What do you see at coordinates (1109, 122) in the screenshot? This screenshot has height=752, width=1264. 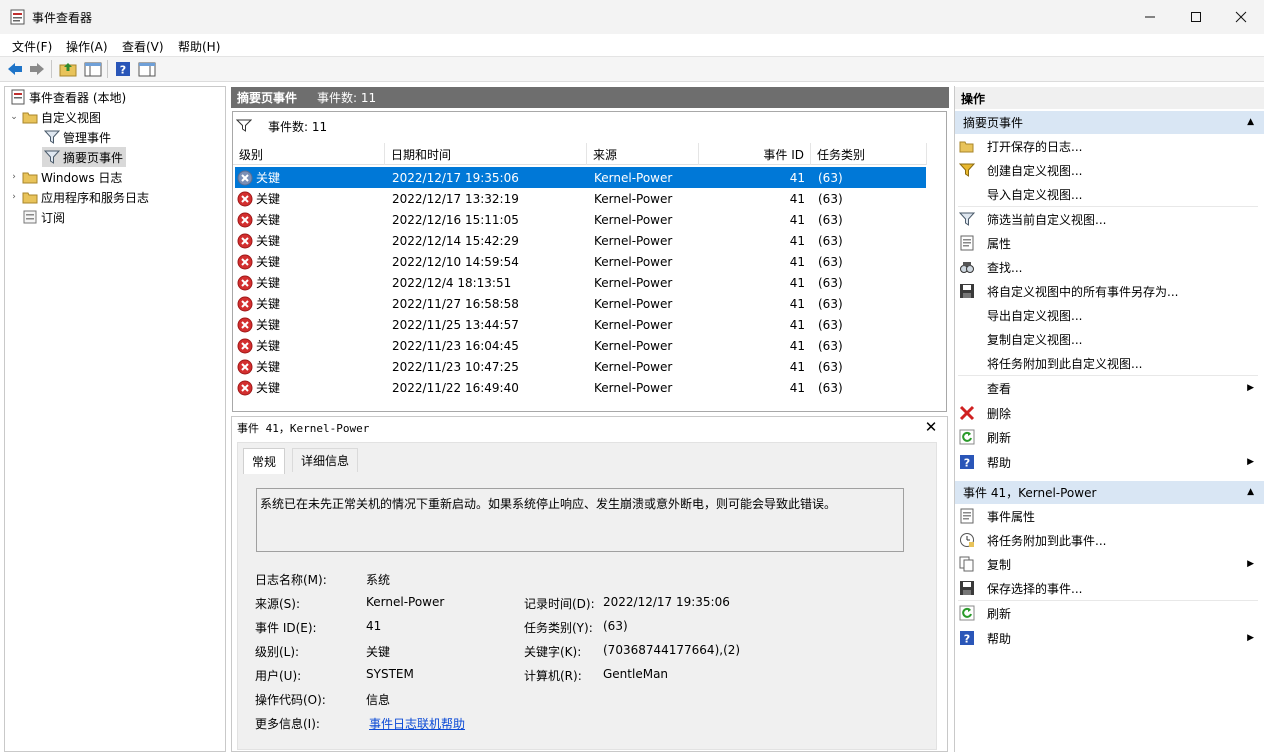 I see `actions-section-summary: 摘要页事件 ▲` at bounding box center [1109, 122].